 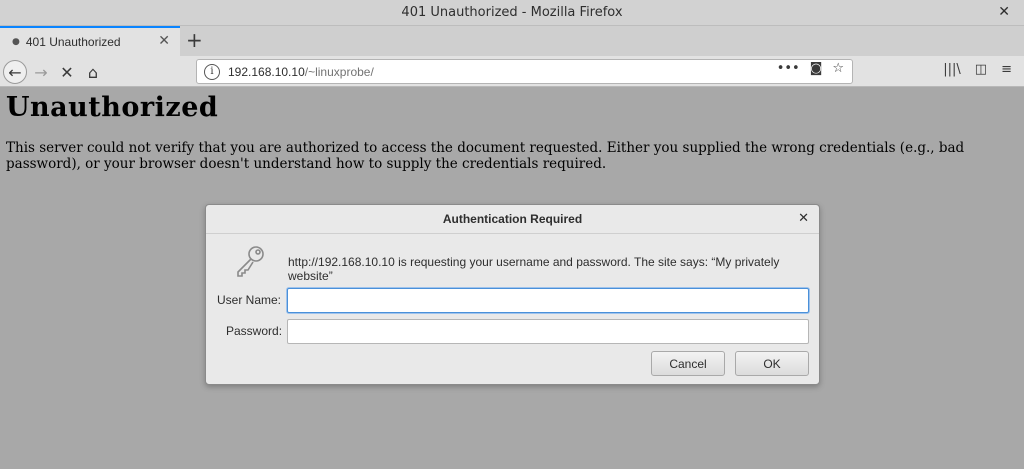 I want to click on url-bar: i 192.168.10.10/~linuxprobe/ ••• ◙ ☆, so click(x=524, y=71).